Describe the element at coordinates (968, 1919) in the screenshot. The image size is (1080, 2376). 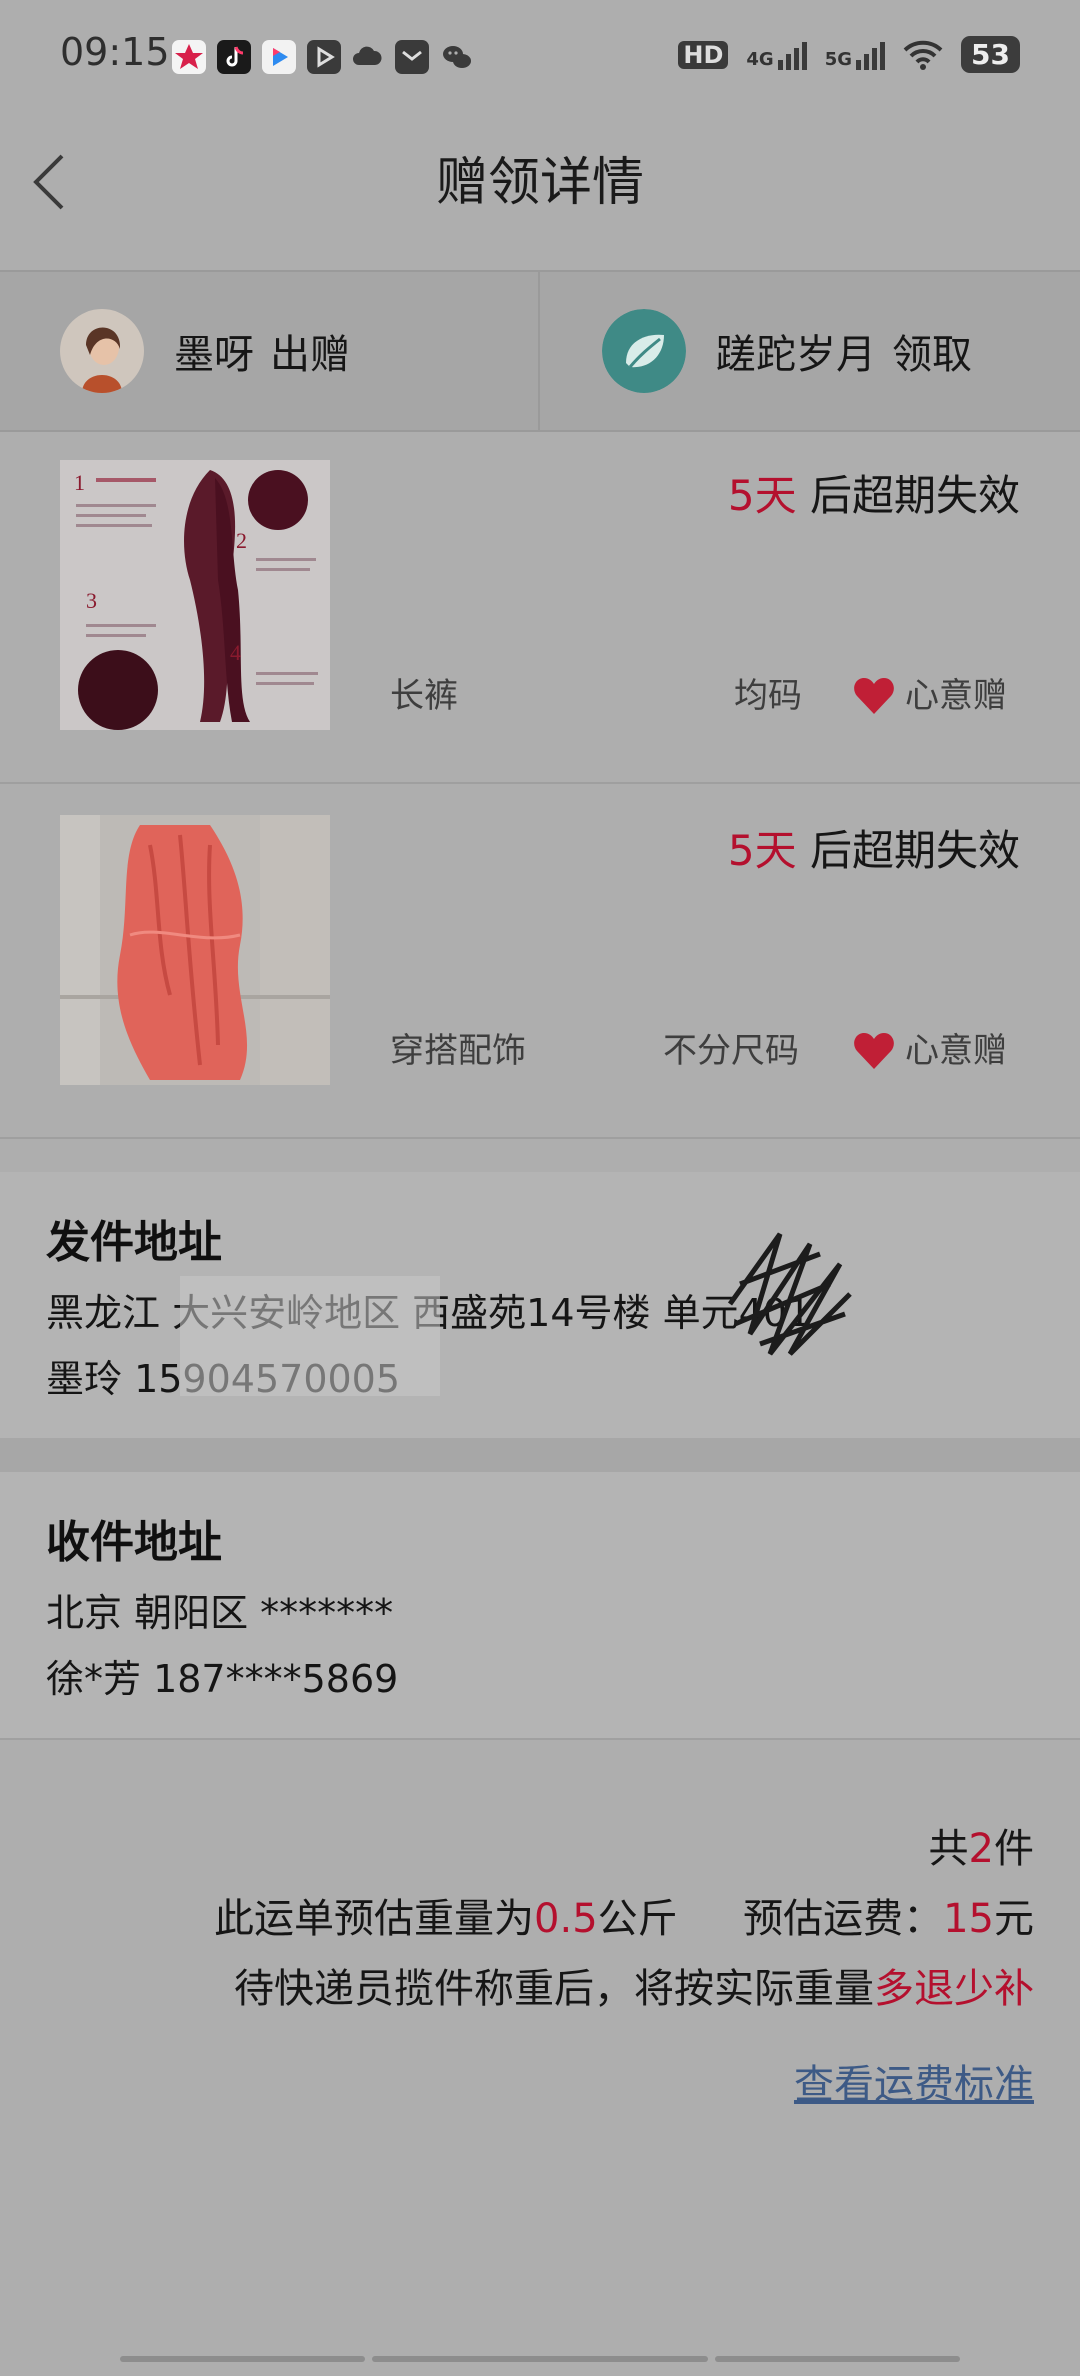
I see `fee-value: 15` at that location.